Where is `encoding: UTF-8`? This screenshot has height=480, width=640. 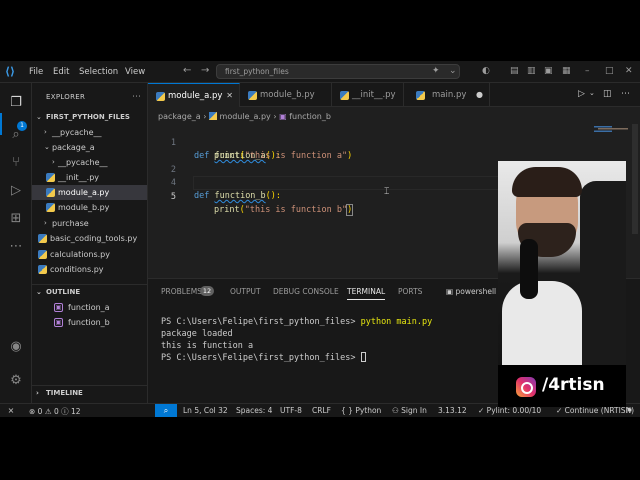
encoding: UTF-8 is located at coordinates (291, 410).